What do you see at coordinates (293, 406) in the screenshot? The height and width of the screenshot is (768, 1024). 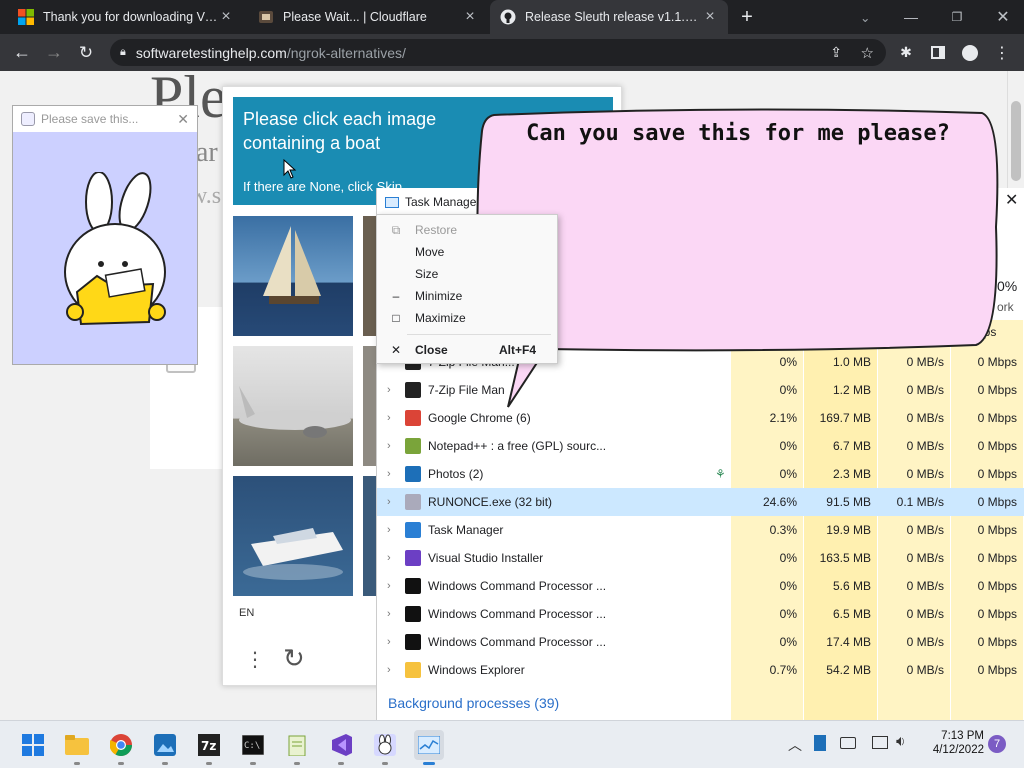 I see `captcha-tile-airplane` at bounding box center [293, 406].